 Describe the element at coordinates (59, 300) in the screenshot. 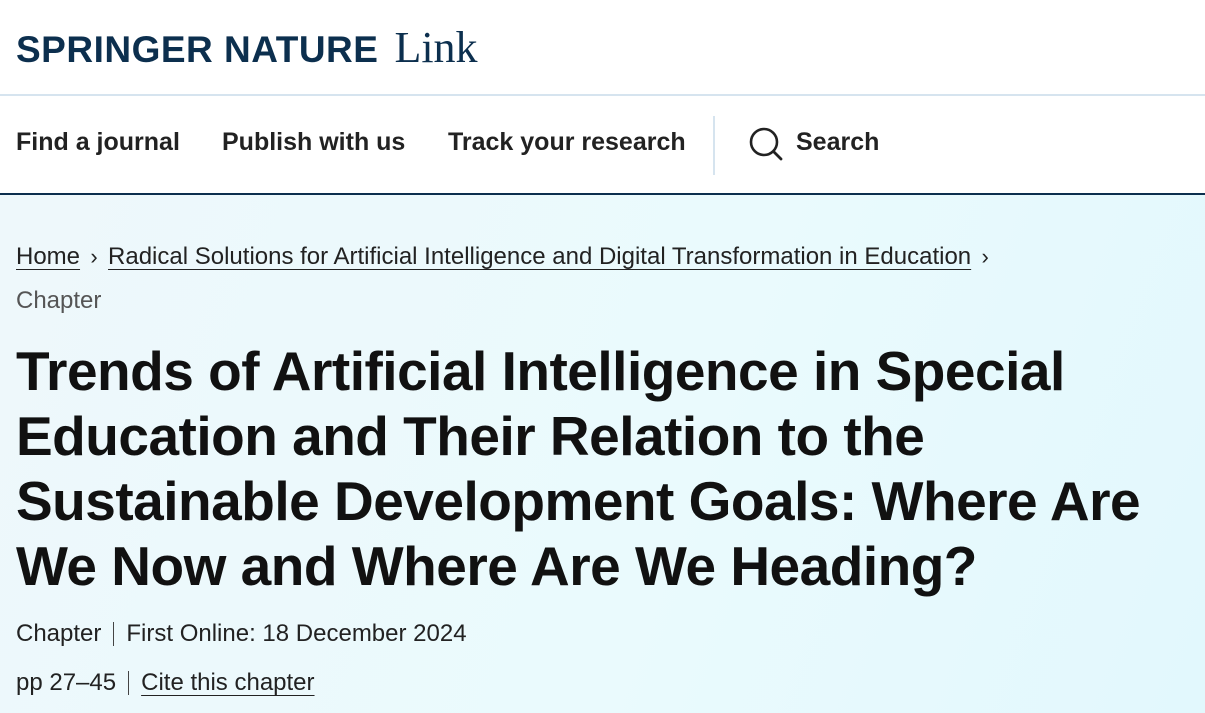

I see `breadcrumb-current: Chapter` at that location.